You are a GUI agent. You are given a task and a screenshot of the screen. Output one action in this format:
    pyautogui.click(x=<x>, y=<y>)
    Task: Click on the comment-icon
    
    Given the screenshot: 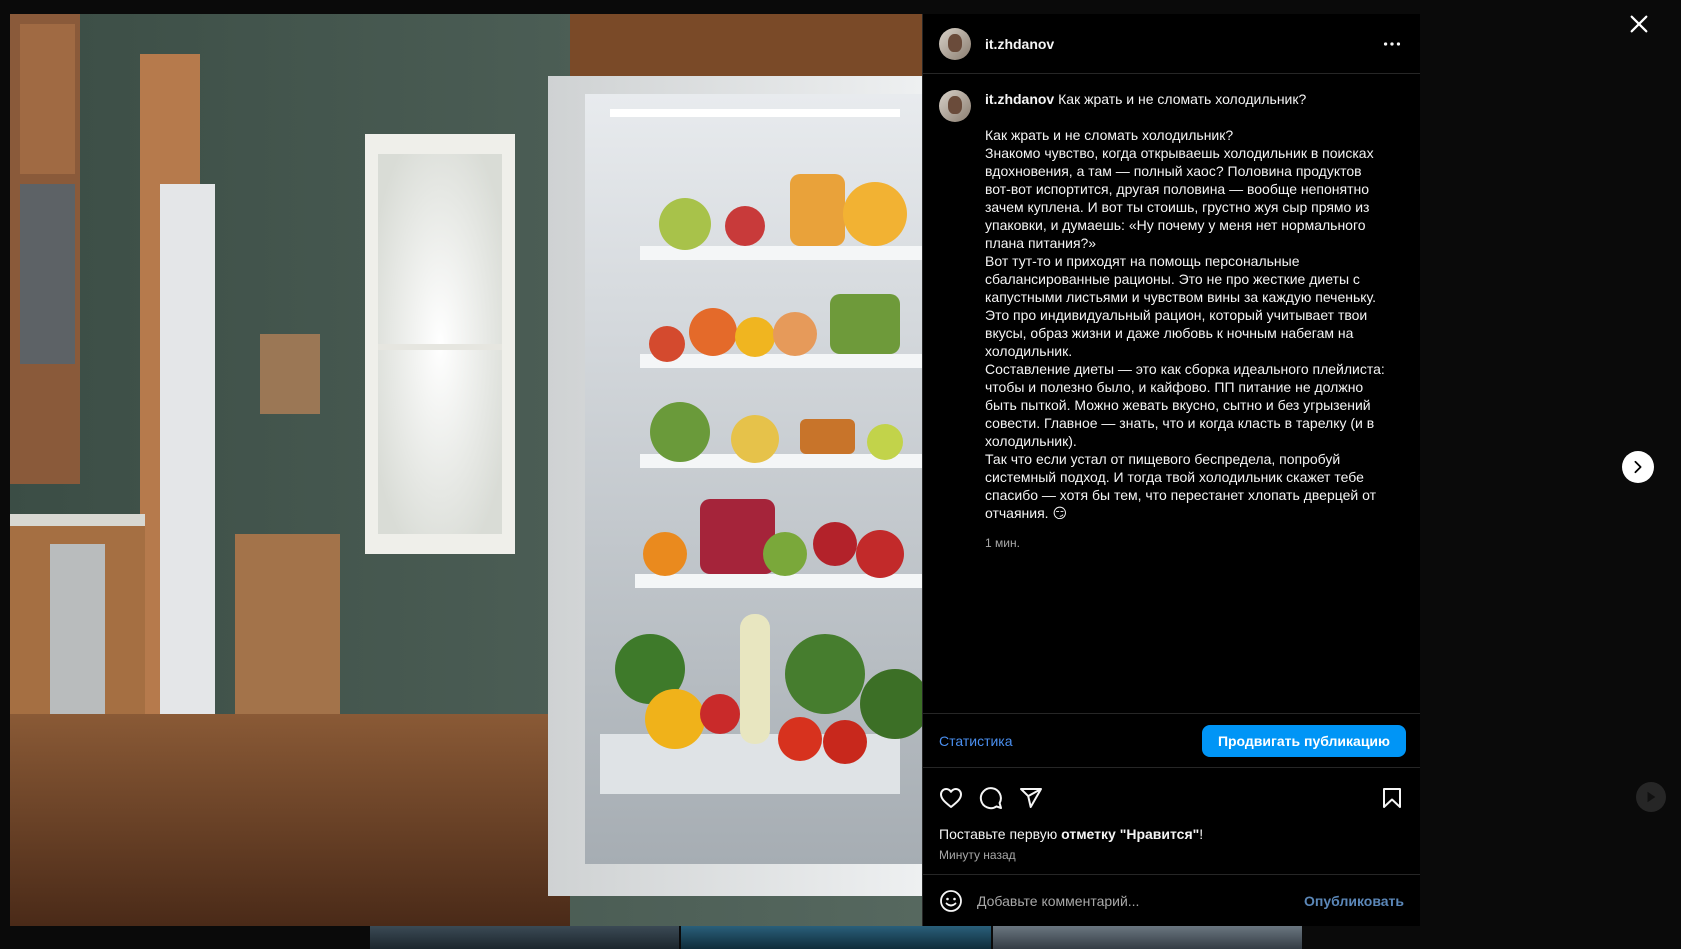 What is the action you would take?
    pyautogui.click(x=990, y=798)
    